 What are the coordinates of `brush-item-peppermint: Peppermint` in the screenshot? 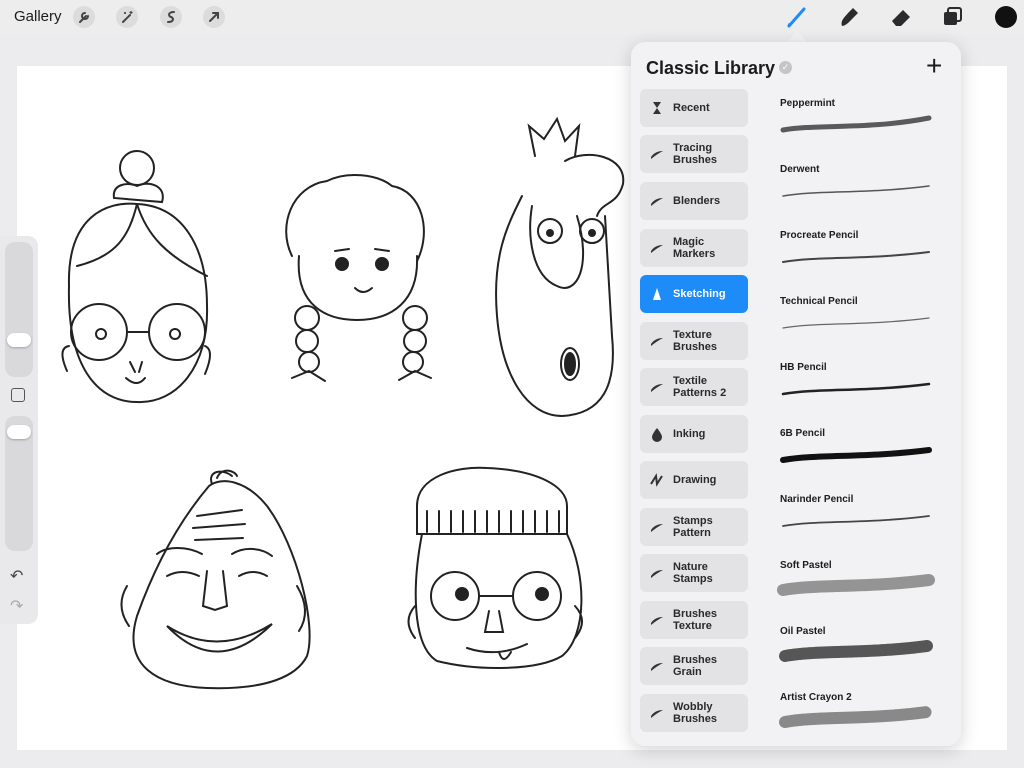 It's located at (862, 129).